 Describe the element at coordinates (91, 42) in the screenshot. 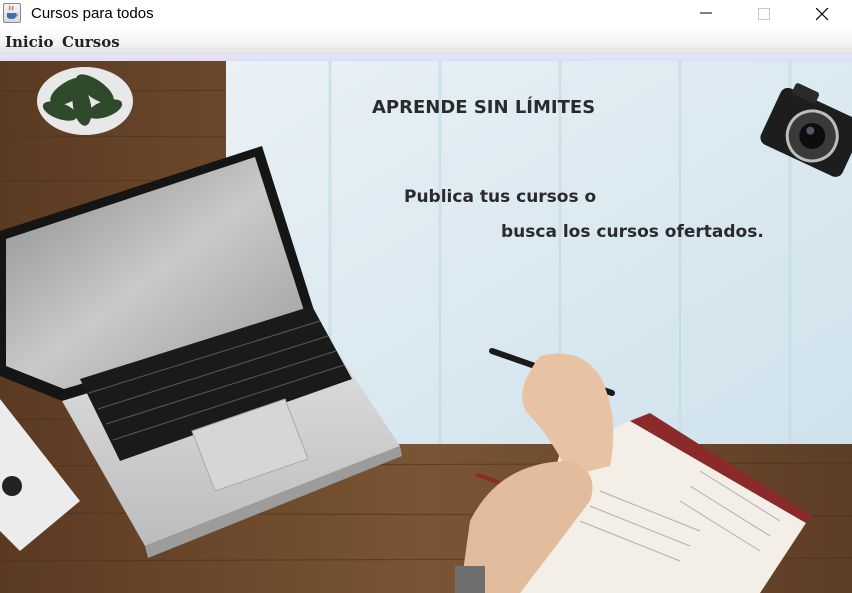

I see `menu-cursos: Cursos` at that location.